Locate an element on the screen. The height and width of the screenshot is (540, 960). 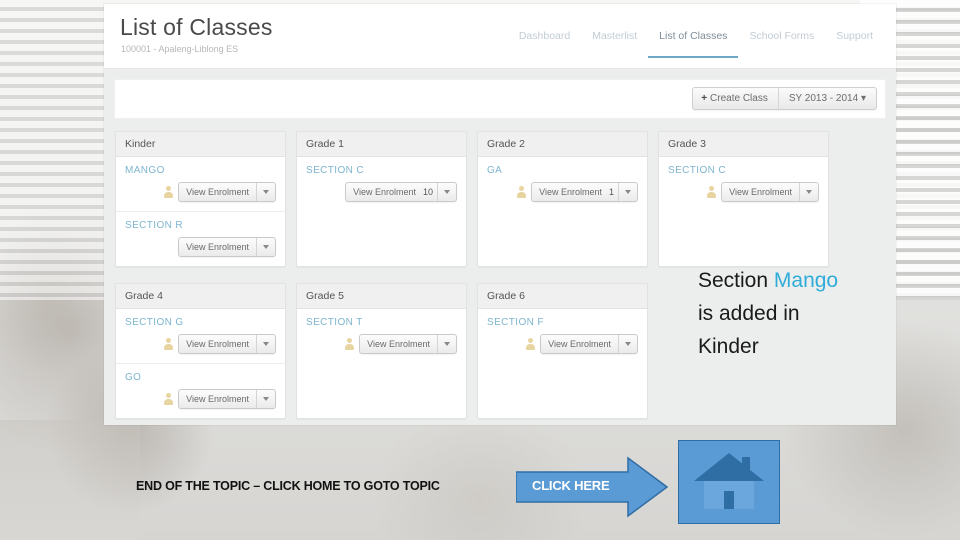
section-row: GO View Enrolment is located at coordinates (200, 391).